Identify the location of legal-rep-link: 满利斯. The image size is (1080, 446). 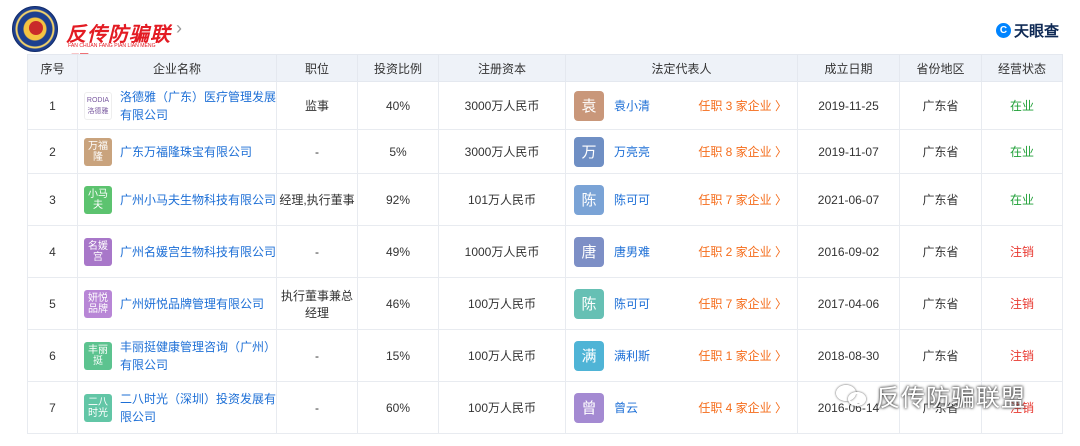
(632, 355).